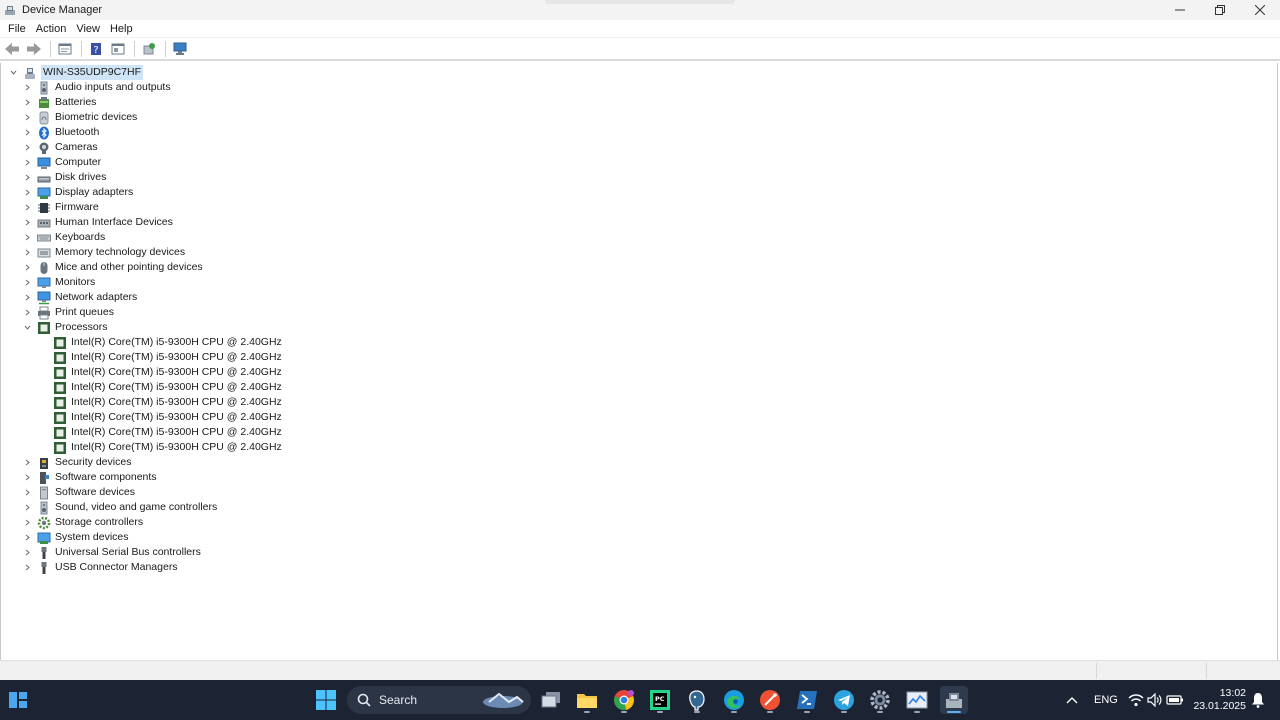 The height and width of the screenshot is (720, 1280). I want to click on tree-node-label: Security devices, so click(93, 462).